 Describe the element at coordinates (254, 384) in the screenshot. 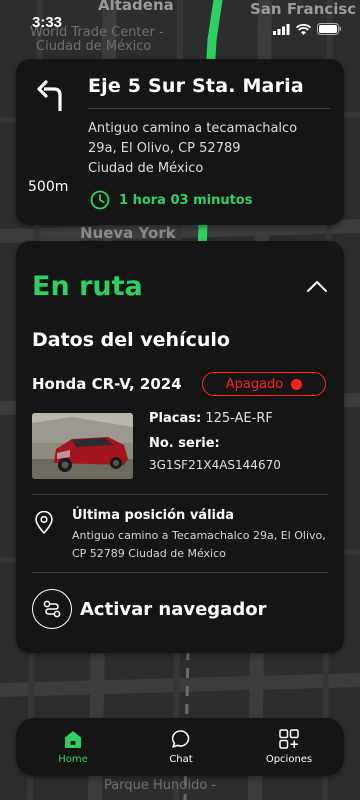

I see `engine-status-text: Apagado` at that location.